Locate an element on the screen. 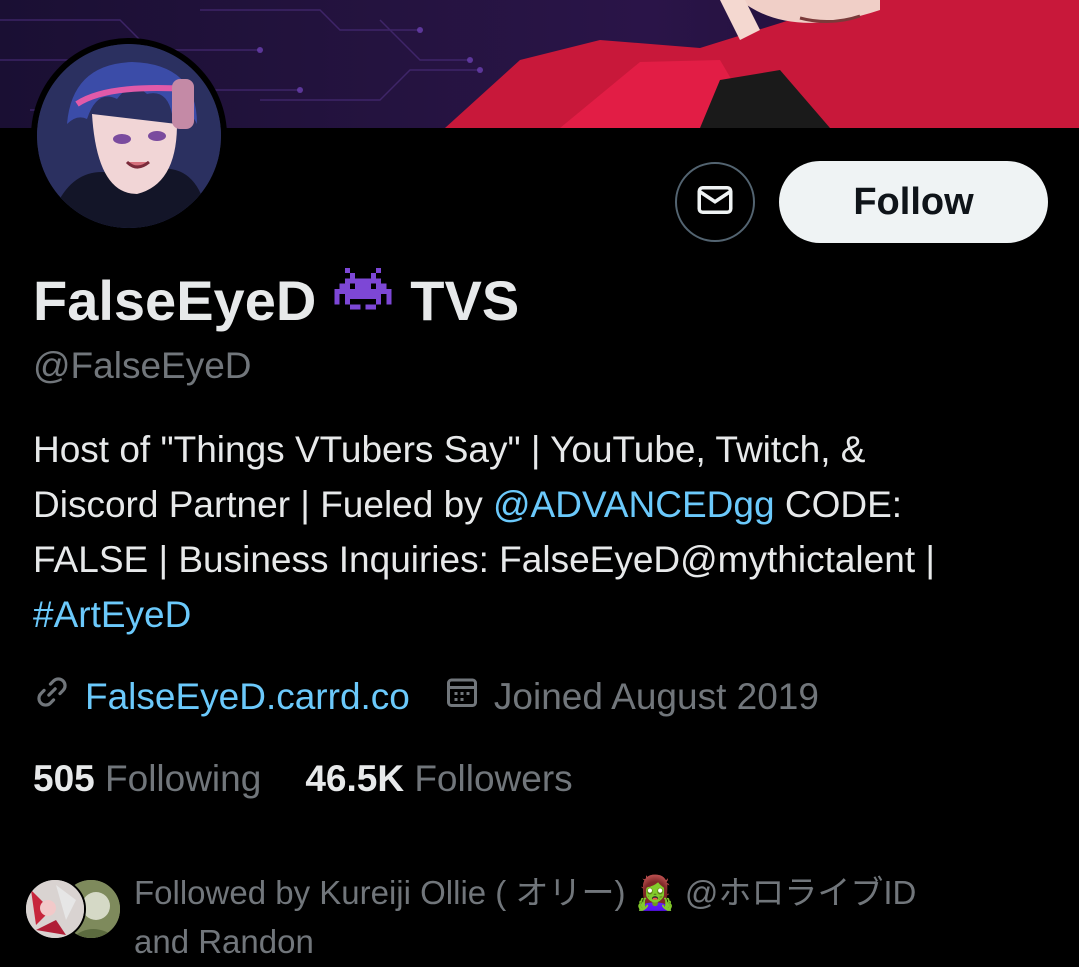 Image resolution: width=1079 pixels, height=967 pixels. follow-stats: 505 Following 46.5K Followers is located at coordinates (325, 779).